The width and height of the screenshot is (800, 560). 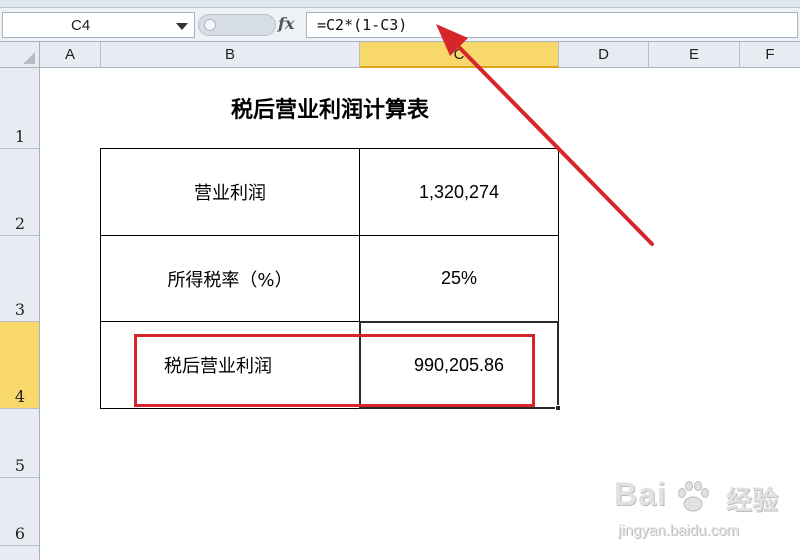 What do you see at coordinates (693, 496) in the screenshot?
I see `paw-logo-icon` at bounding box center [693, 496].